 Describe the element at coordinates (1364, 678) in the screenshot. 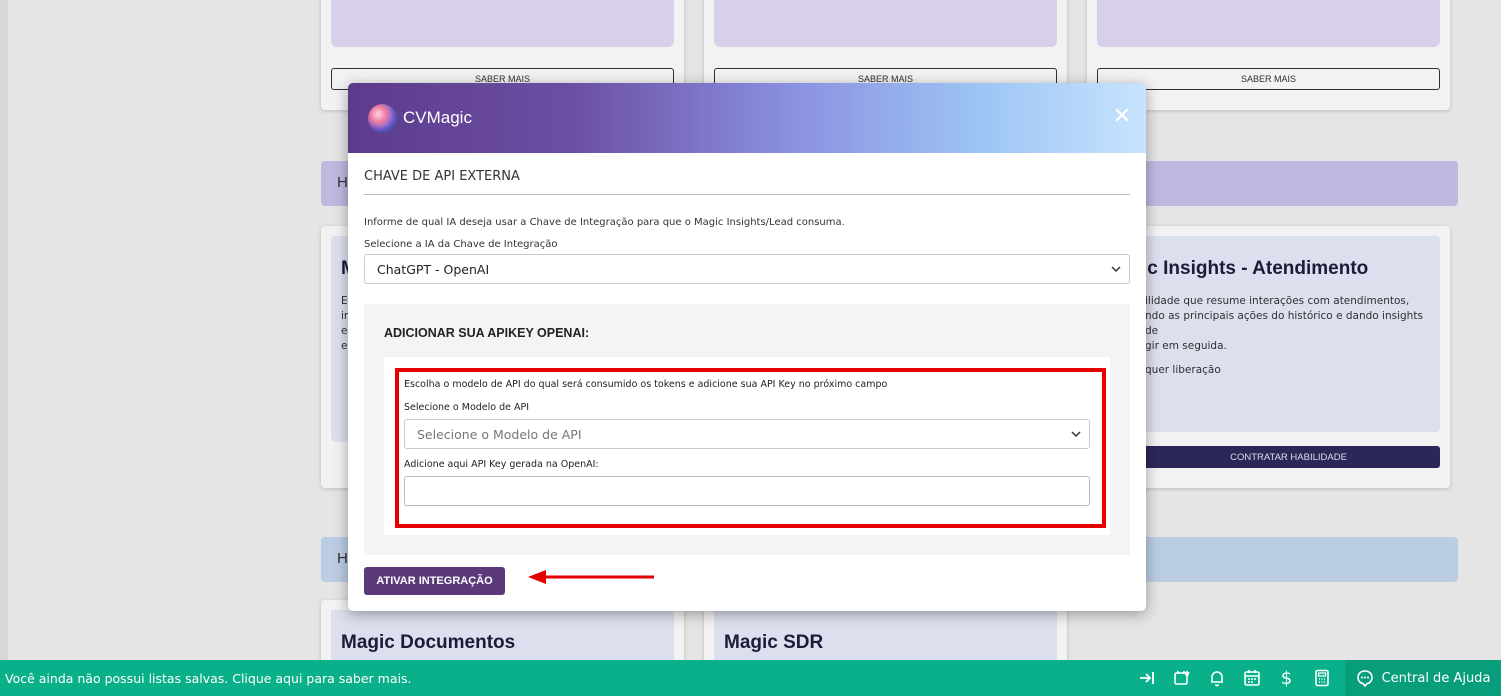

I see `chat-help-icon` at that location.